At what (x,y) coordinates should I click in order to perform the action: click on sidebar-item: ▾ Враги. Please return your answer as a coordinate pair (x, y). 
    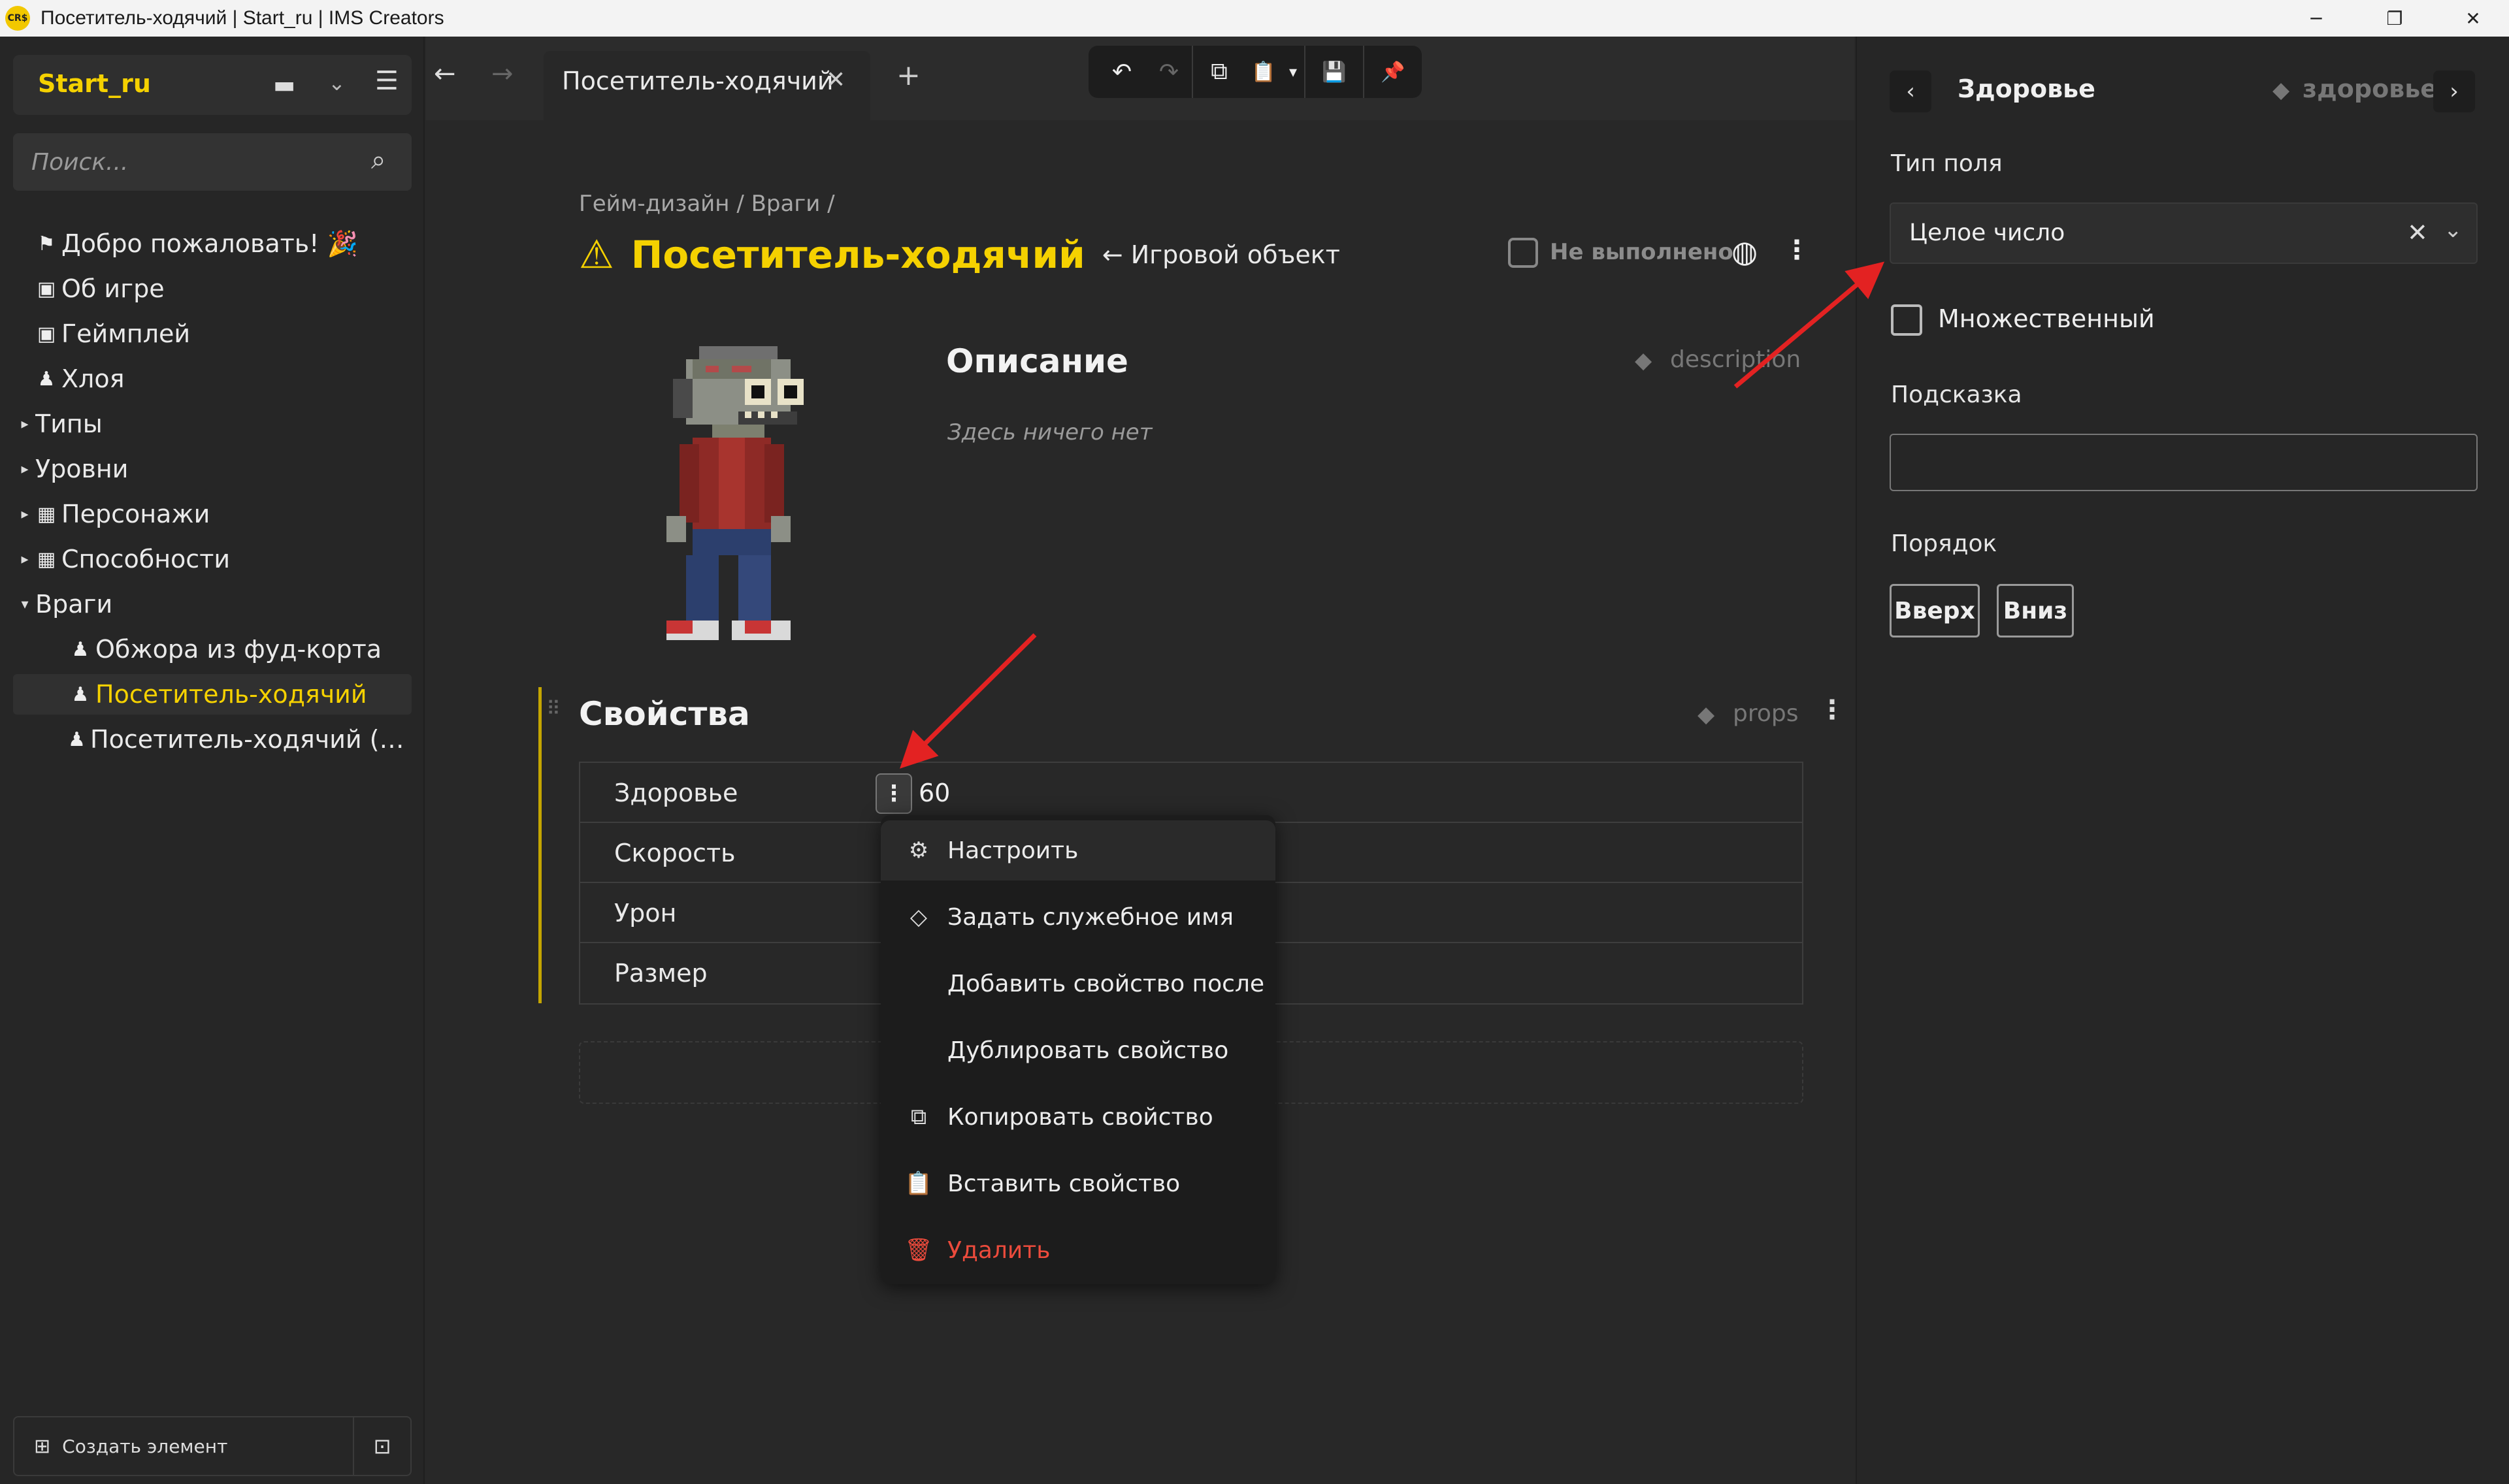
    Looking at the image, I should click on (212, 604).